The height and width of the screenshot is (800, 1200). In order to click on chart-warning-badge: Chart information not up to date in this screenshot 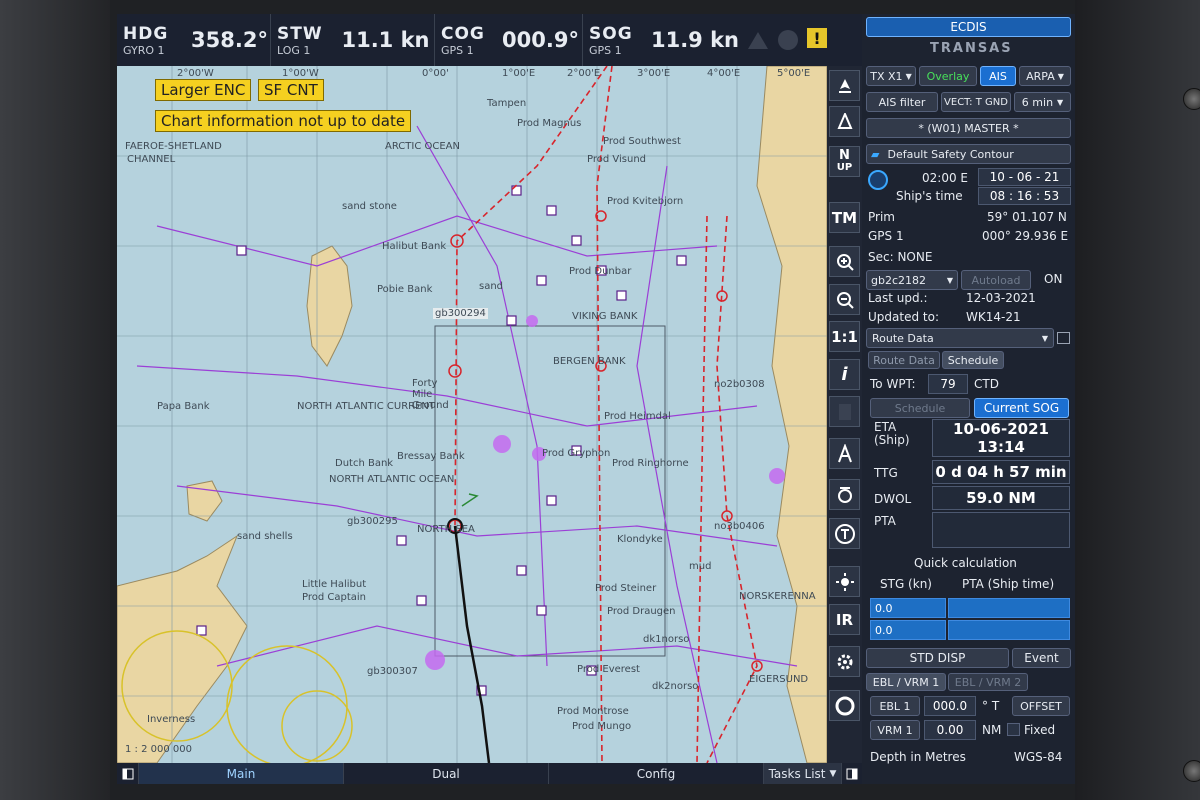, I will do `click(283, 121)`.